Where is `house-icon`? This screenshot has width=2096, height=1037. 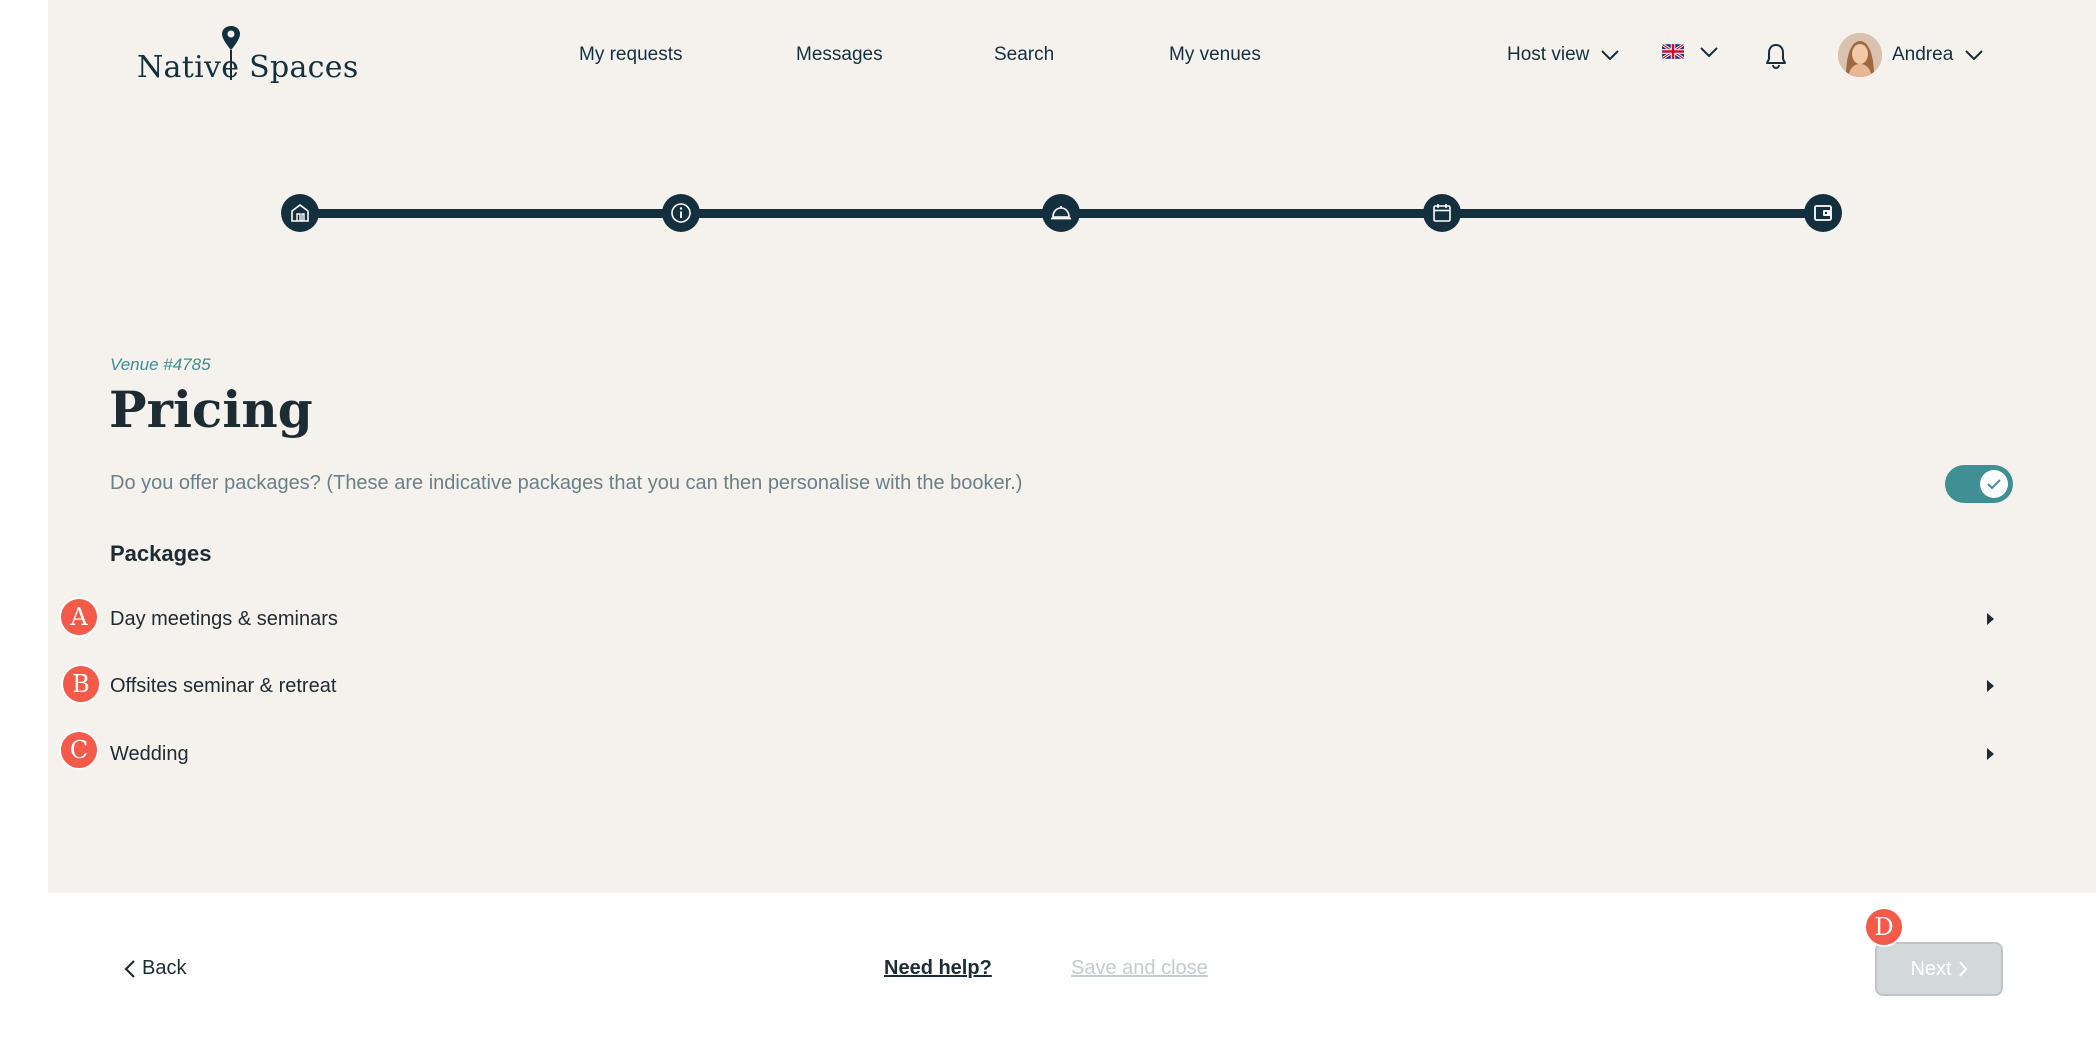
house-icon is located at coordinates (300, 213).